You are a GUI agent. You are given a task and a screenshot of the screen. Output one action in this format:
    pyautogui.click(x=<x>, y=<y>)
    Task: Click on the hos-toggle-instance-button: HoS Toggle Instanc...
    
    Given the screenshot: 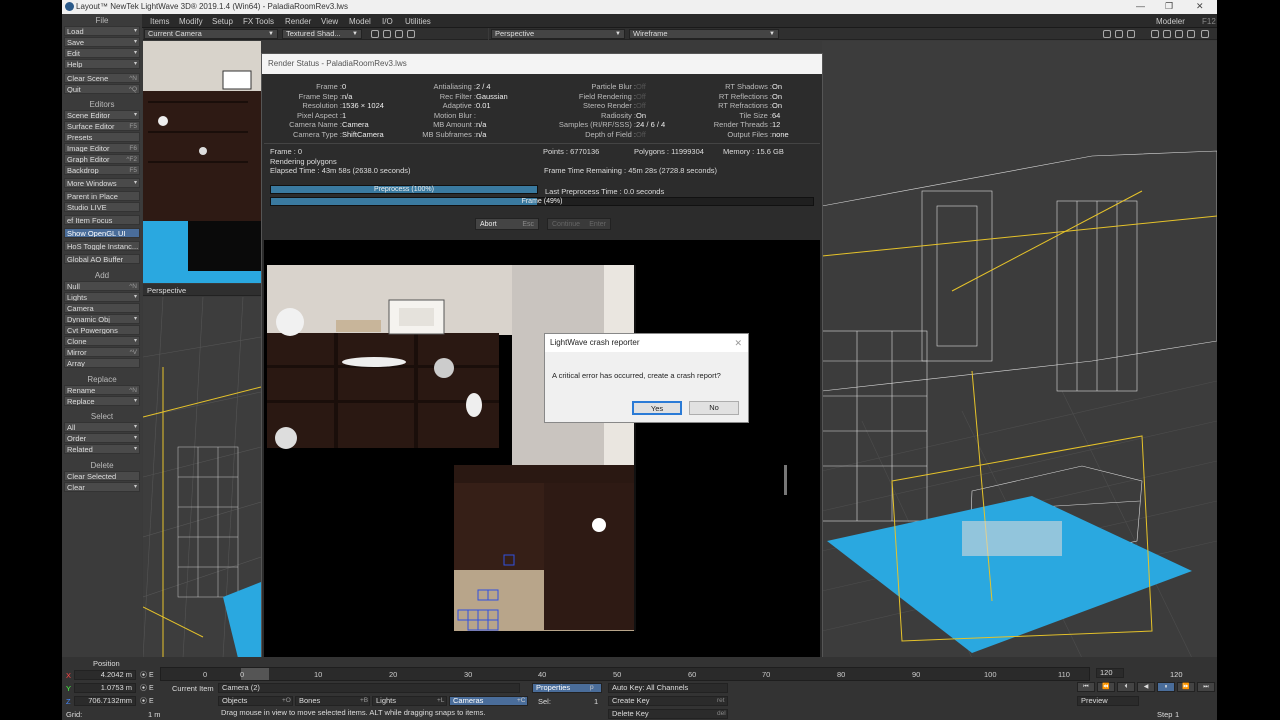 What is the action you would take?
    pyautogui.click(x=102, y=246)
    